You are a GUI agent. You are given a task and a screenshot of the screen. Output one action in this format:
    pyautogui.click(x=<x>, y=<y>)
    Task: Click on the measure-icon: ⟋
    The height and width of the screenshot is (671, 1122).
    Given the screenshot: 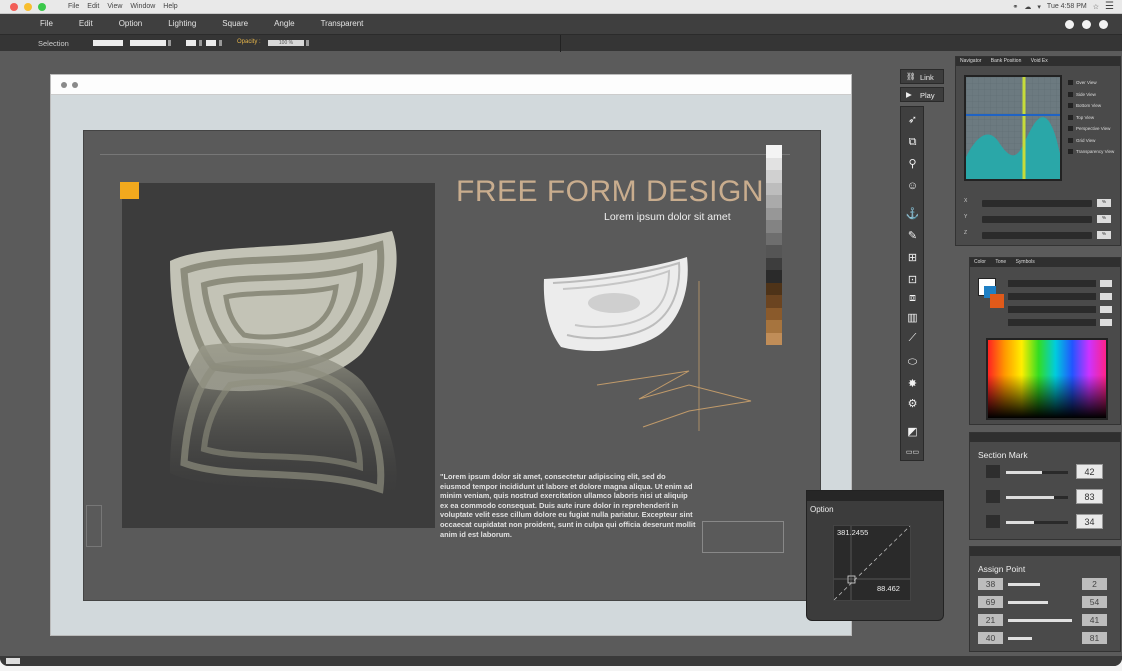 What is the action you would take?
    pyautogui.click(x=912, y=338)
    